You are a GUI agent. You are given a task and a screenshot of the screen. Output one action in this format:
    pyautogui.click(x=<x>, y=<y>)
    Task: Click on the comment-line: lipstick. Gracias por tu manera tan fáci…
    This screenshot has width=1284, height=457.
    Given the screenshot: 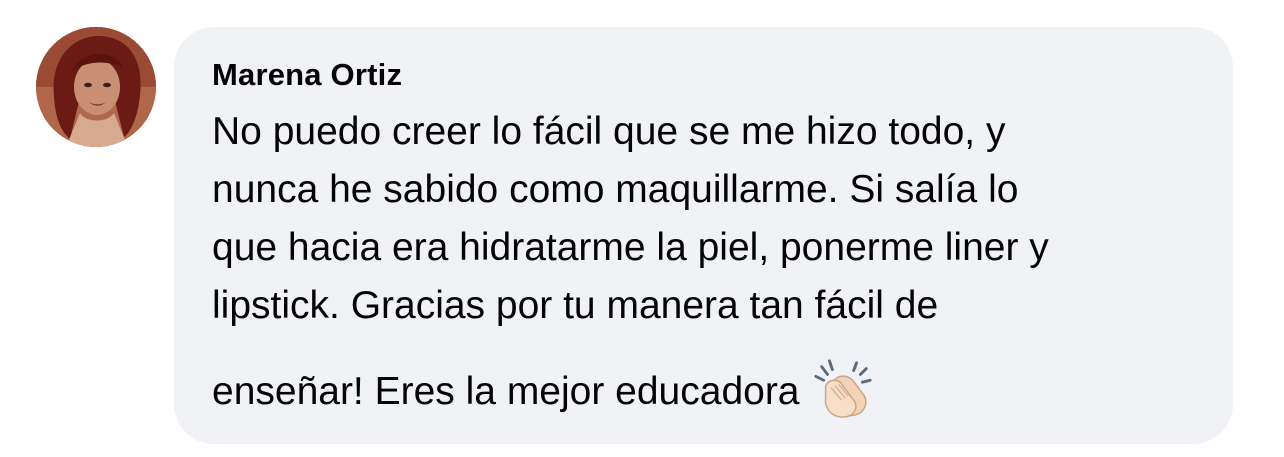 What is the action you would take?
    pyautogui.click(x=575, y=305)
    